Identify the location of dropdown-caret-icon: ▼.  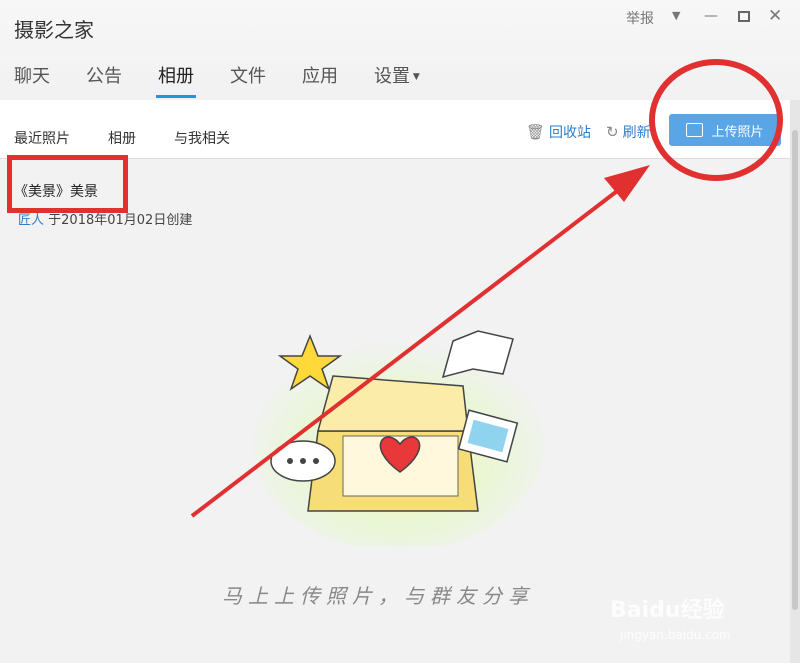
(676, 15).